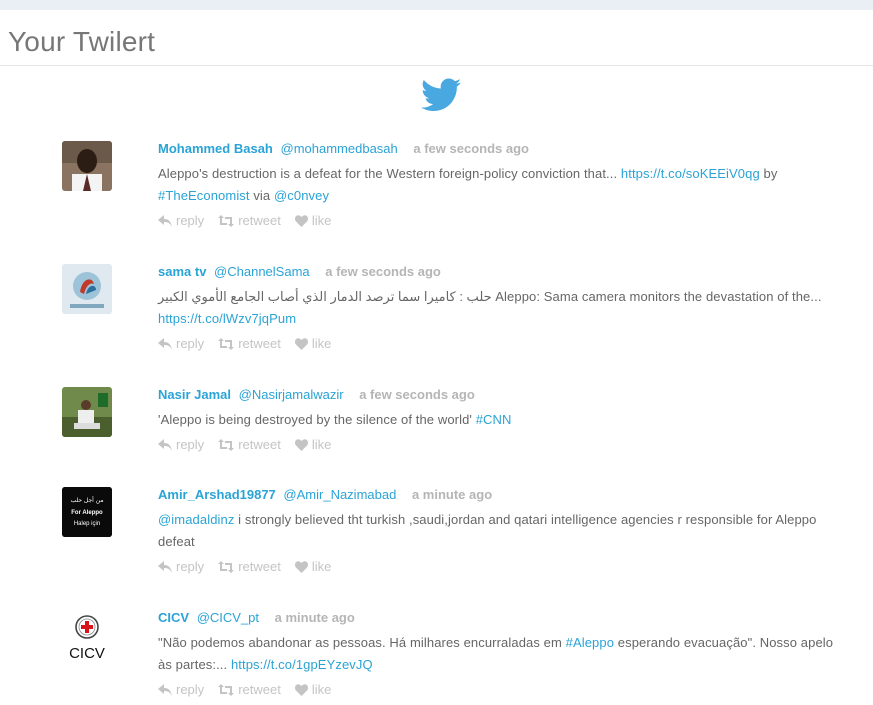 The image size is (873, 705). What do you see at coordinates (87, 635) in the screenshot?
I see `cicv-logo-avatar: CICV` at bounding box center [87, 635].